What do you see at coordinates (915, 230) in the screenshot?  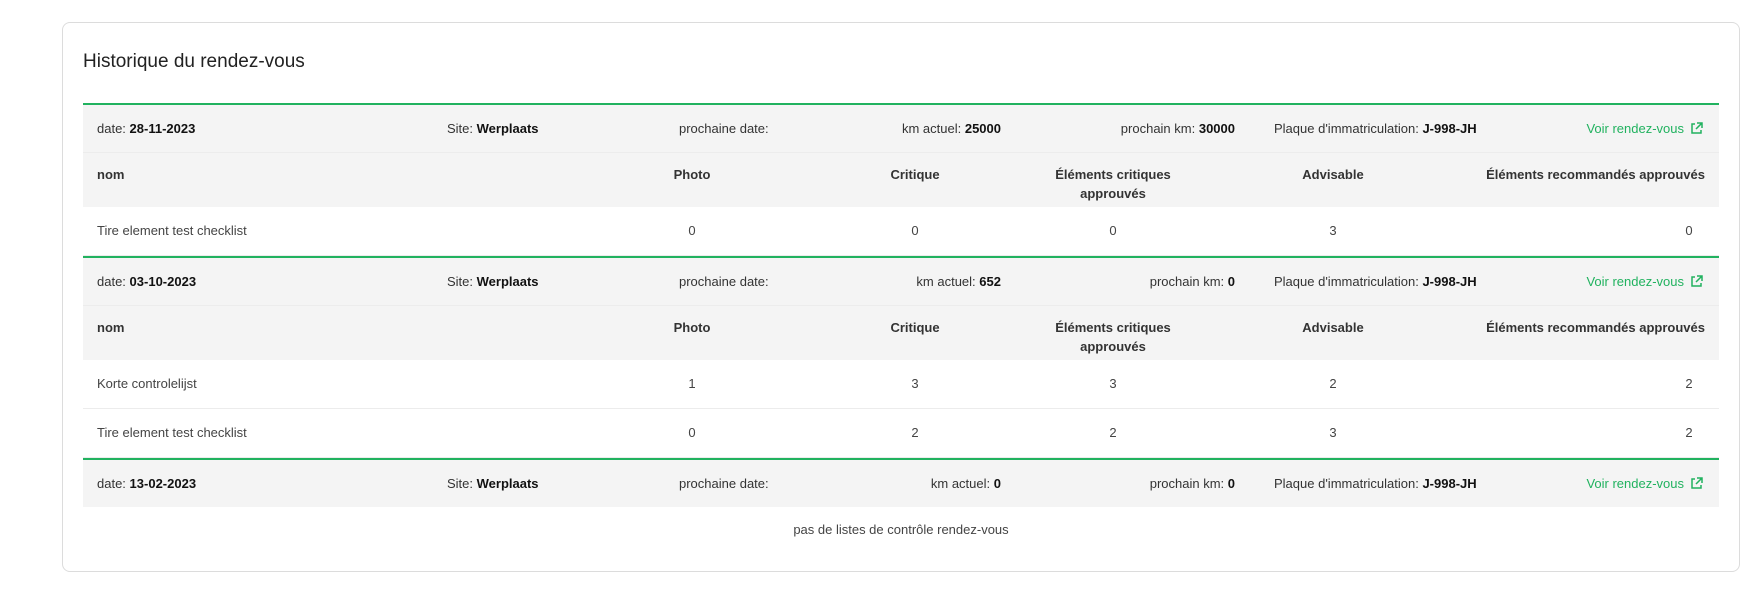 I see `checklist-critical-count: 0` at bounding box center [915, 230].